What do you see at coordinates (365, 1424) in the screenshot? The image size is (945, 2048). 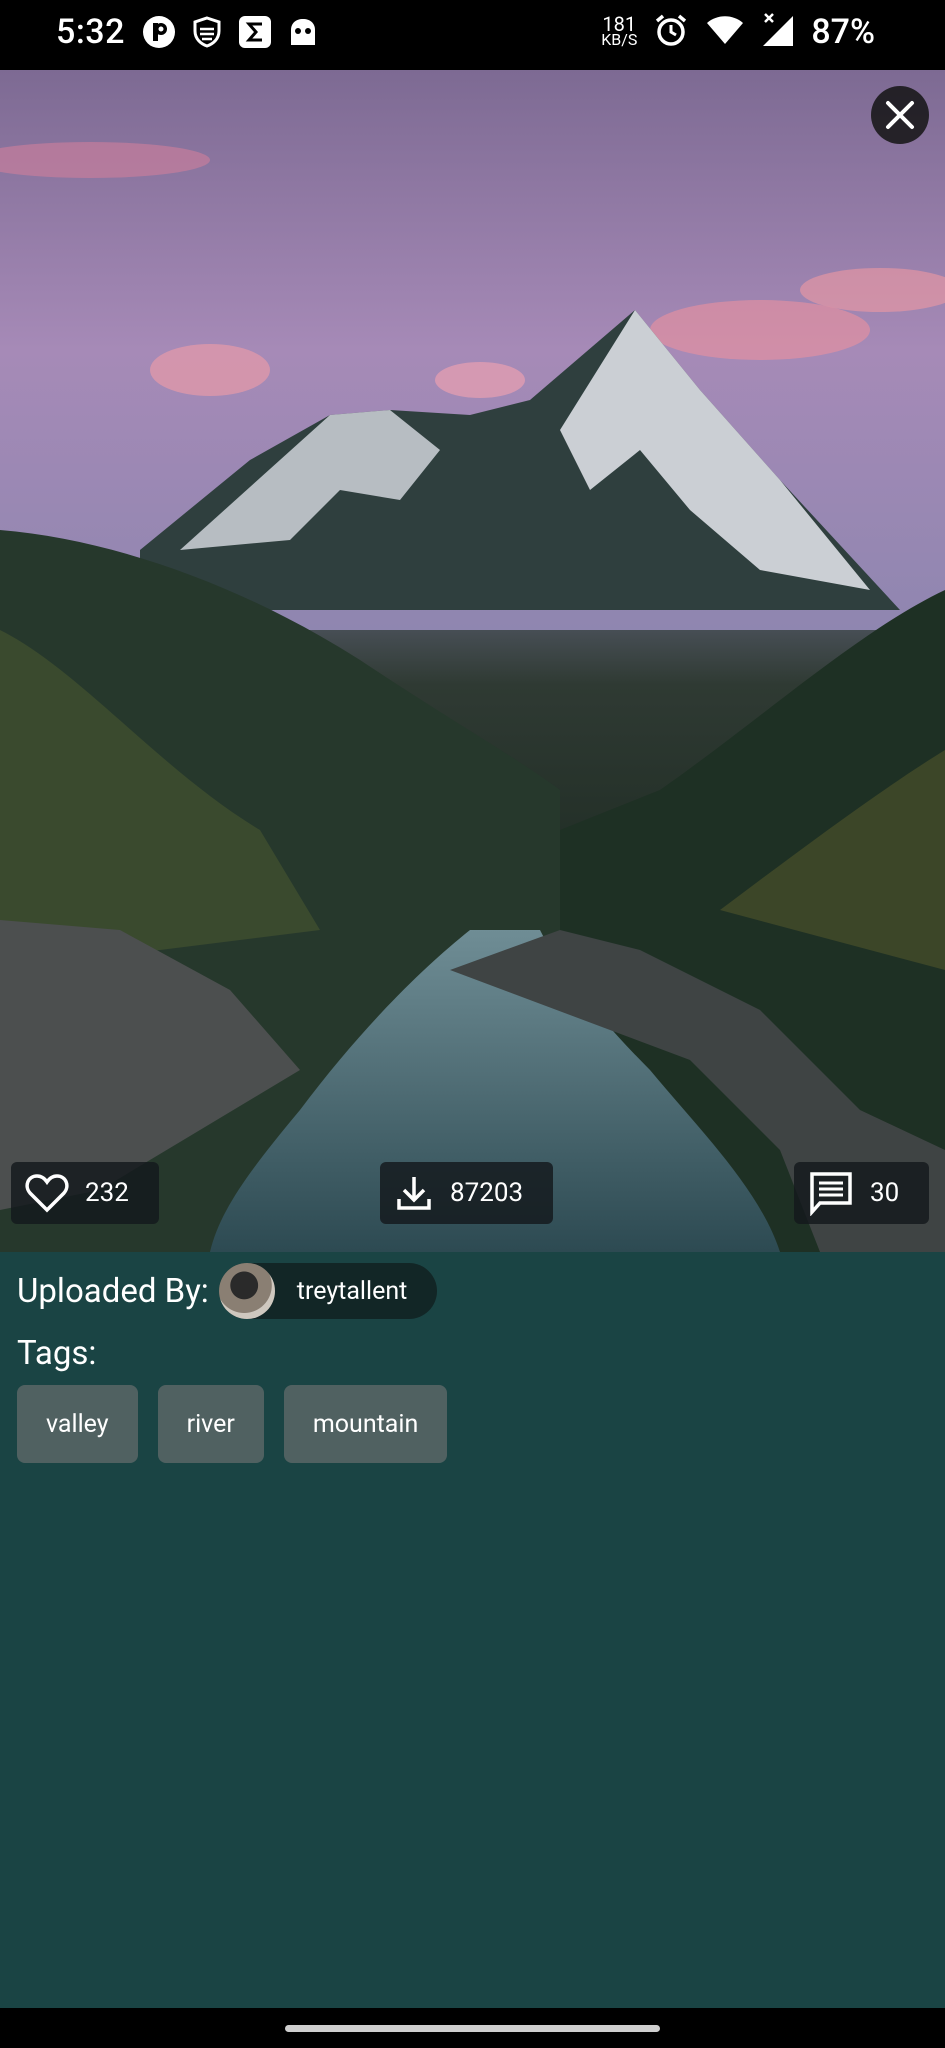 I see `tag-mountain: mountain` at bounding box center [365, 1424].